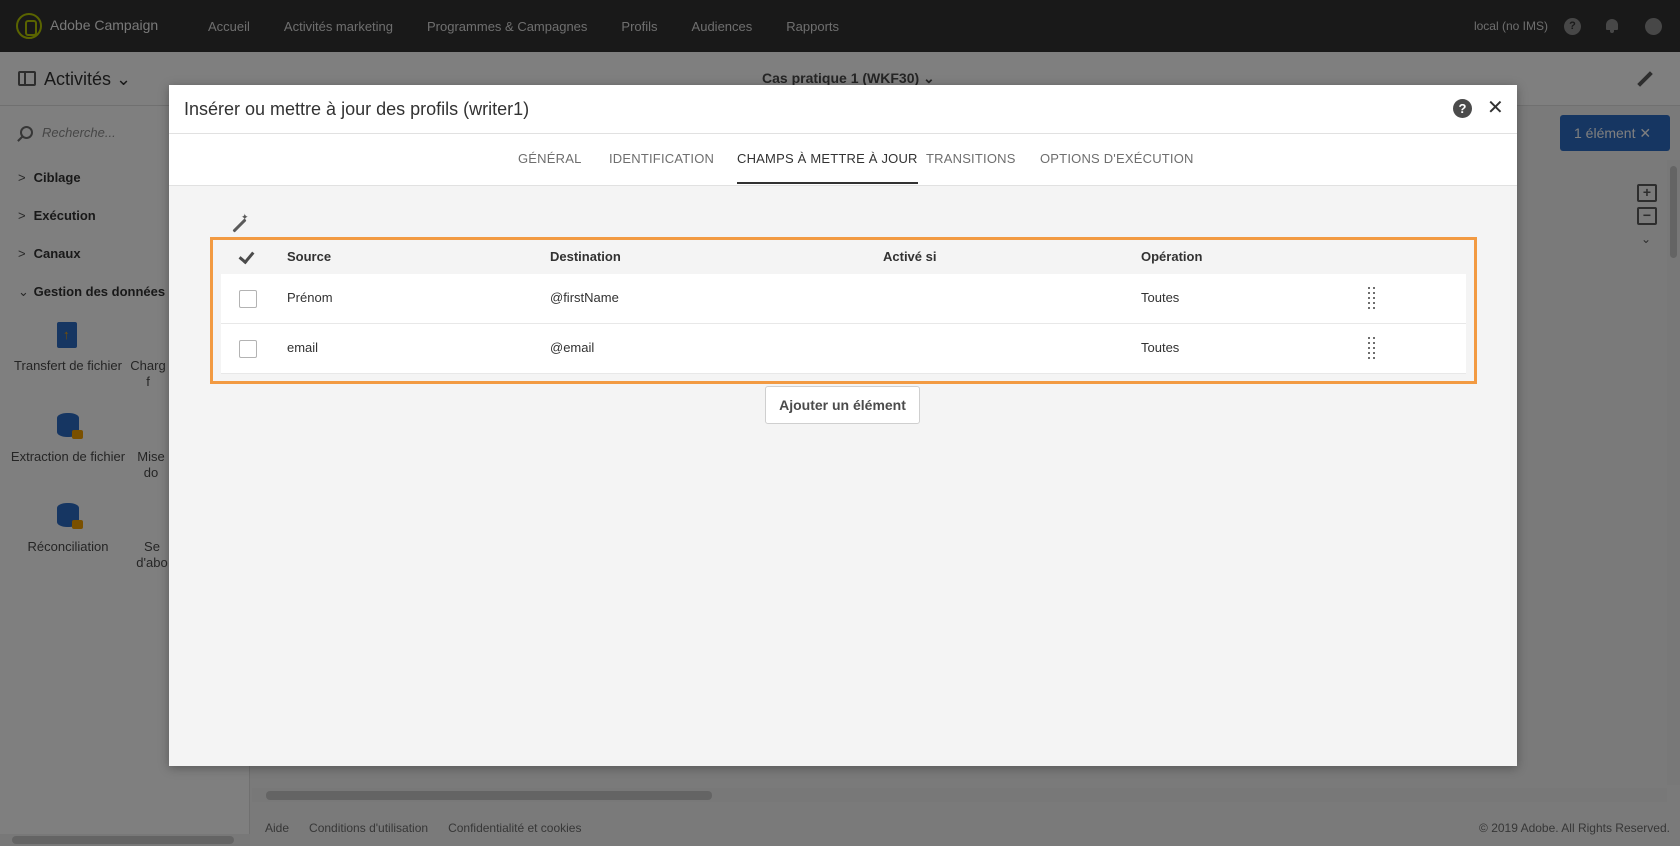 This screenshot has height=846, width=1680. What do you see at coordinates (843, 299) in the screenshot?
I see `table-row: Prénom @firstName Toutes` at bounding box center [843, 299].